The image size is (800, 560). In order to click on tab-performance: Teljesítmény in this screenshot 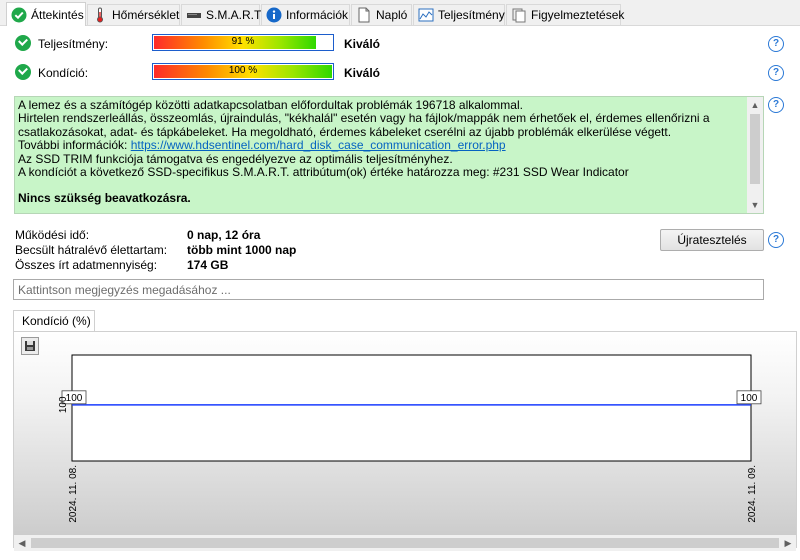, I will do `click(459, 14)`.